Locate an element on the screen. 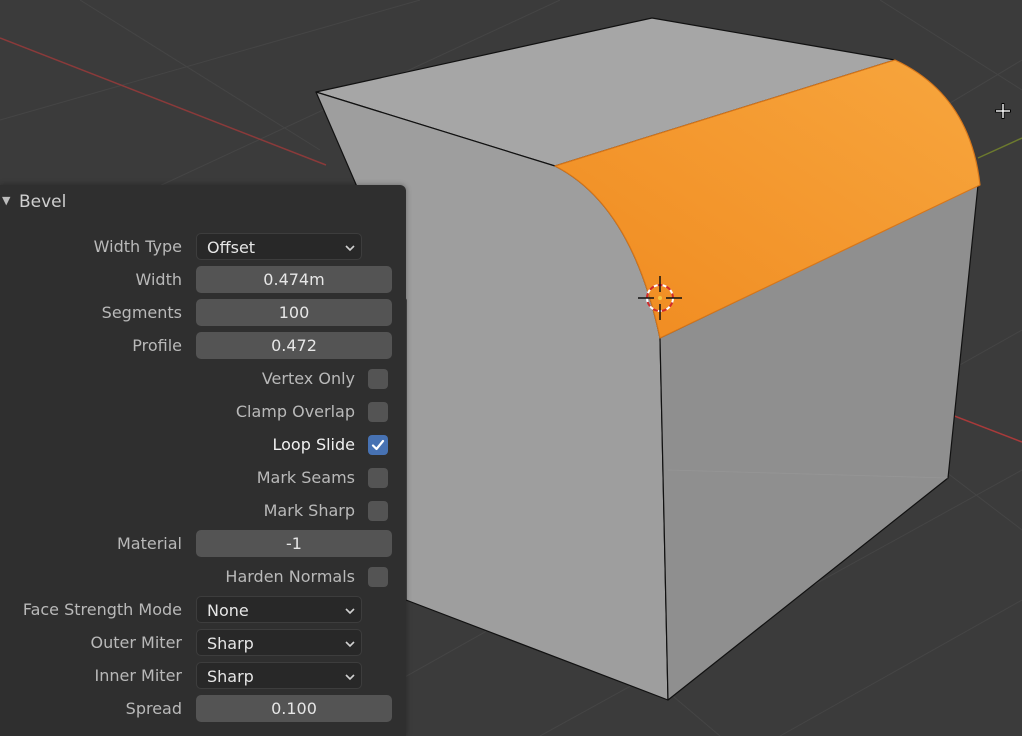 The image size is (1022, 736). width-label: Width is located at coordinates (158, 279).